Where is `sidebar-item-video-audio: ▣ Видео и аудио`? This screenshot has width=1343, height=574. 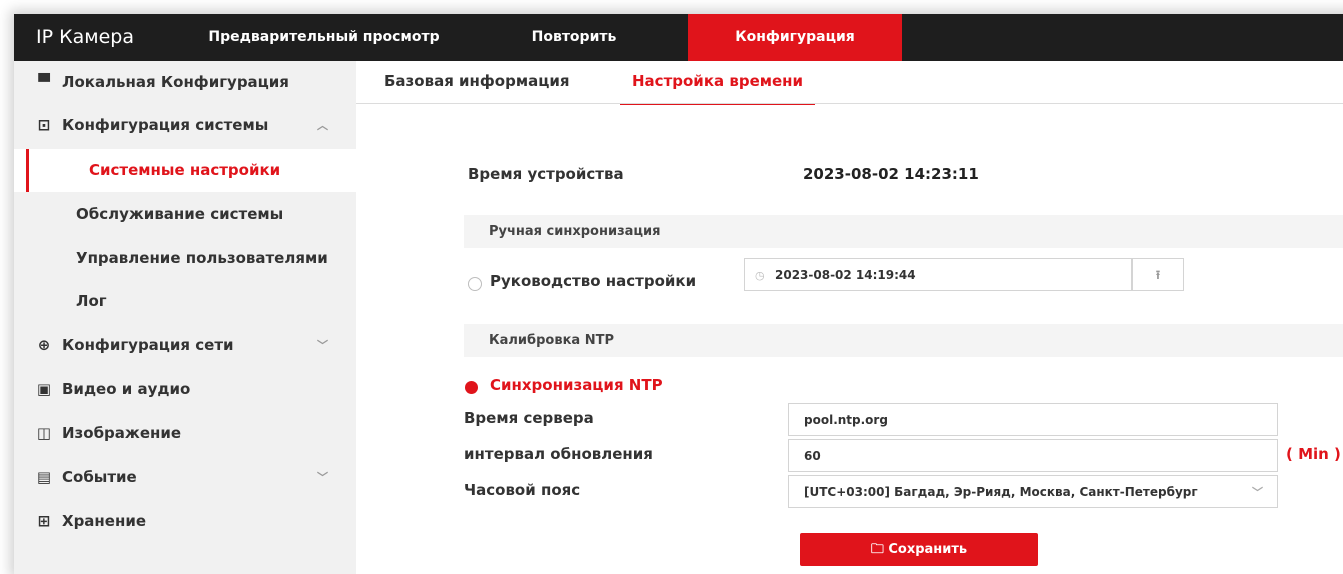 sidebar-item-video-audio: ▣ Видео и аудио is located at coordinates (185, 389).